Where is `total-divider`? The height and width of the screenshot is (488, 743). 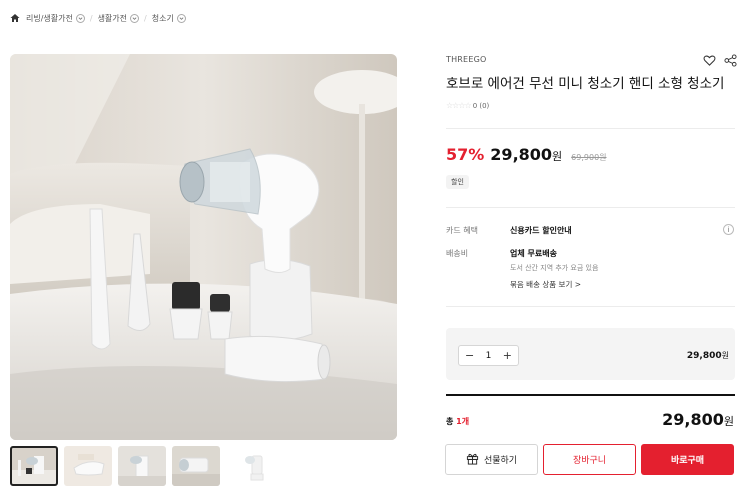 total-divider is located at coordinates (590, 395).